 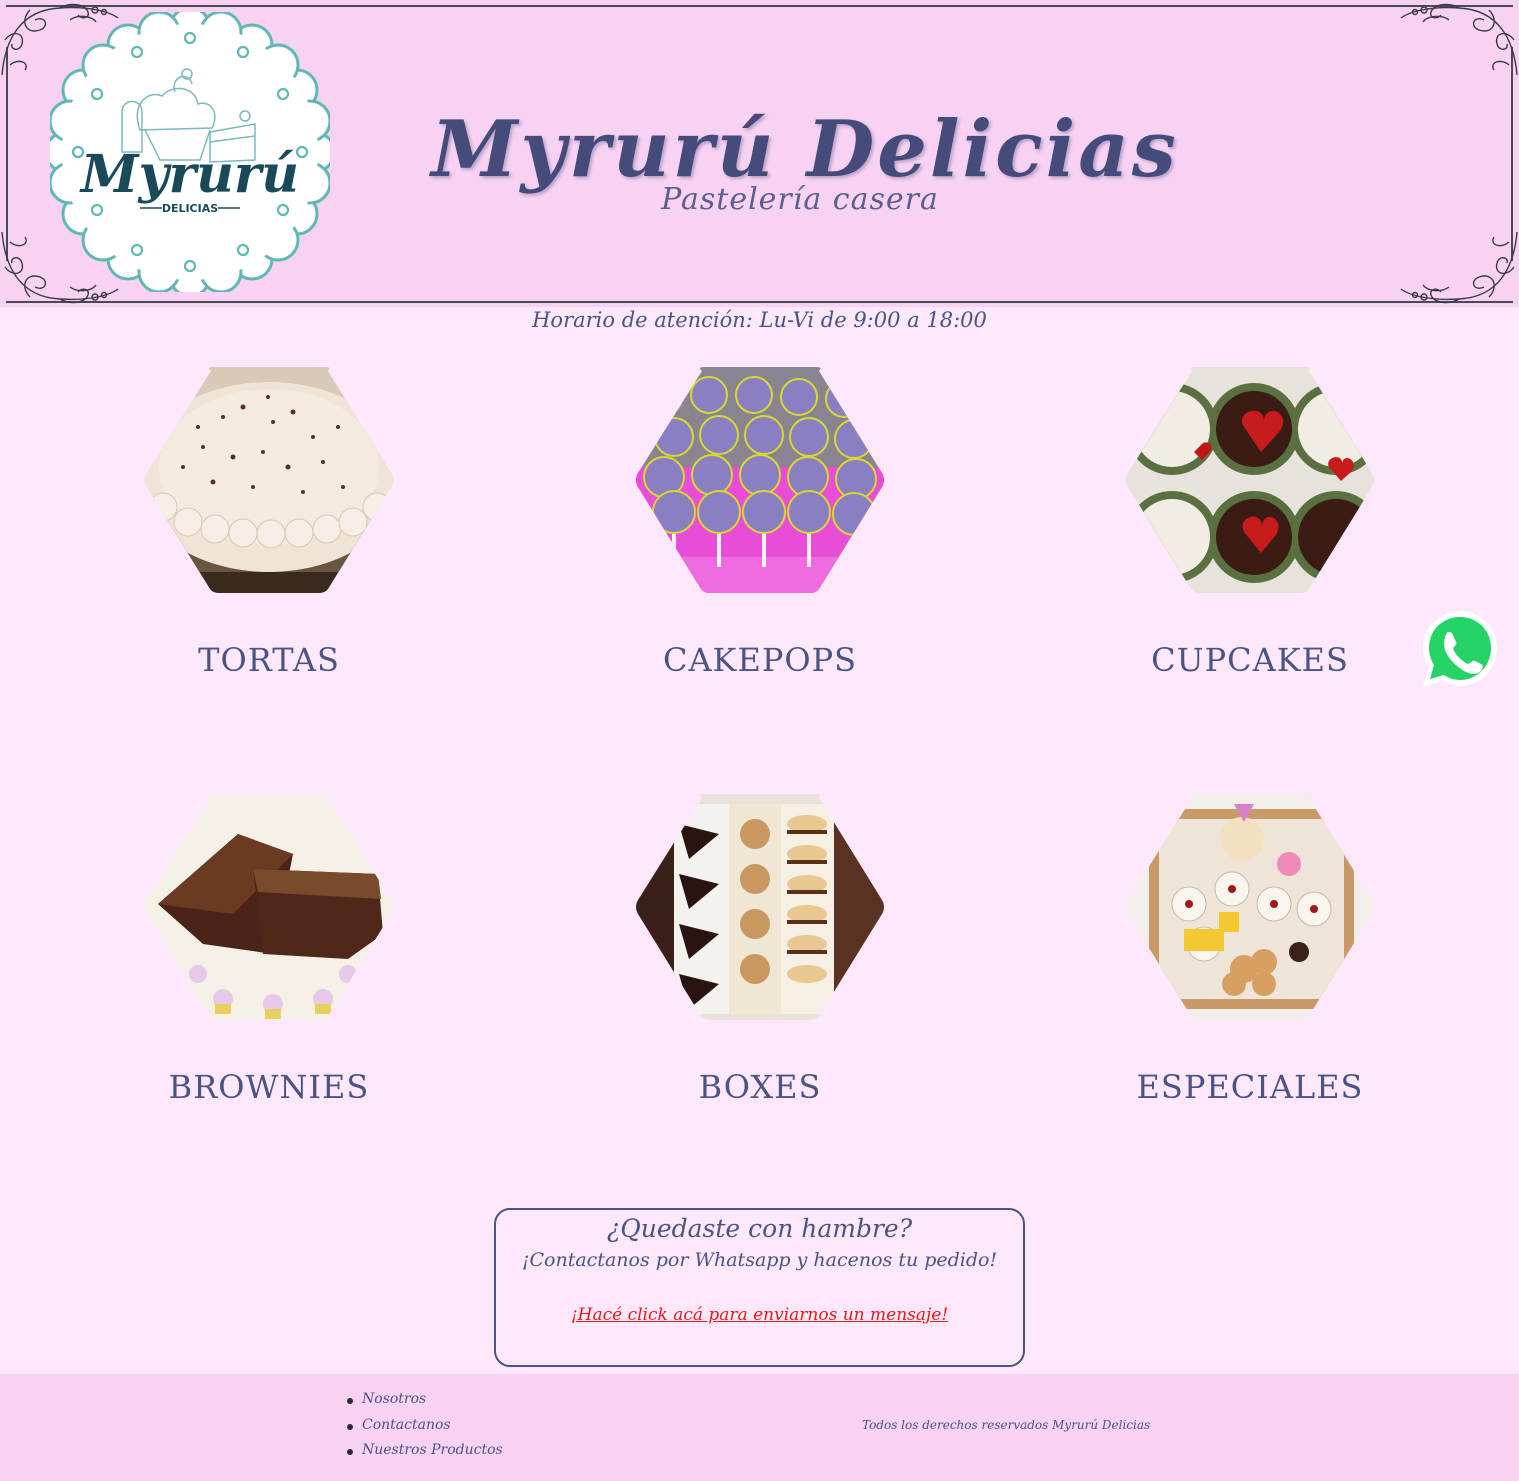 What do you see at coordinates (424, 1455) in the screenshot?
I see `footer-link-productos: Nuestros Productos` at bounding box center [424, 1455].